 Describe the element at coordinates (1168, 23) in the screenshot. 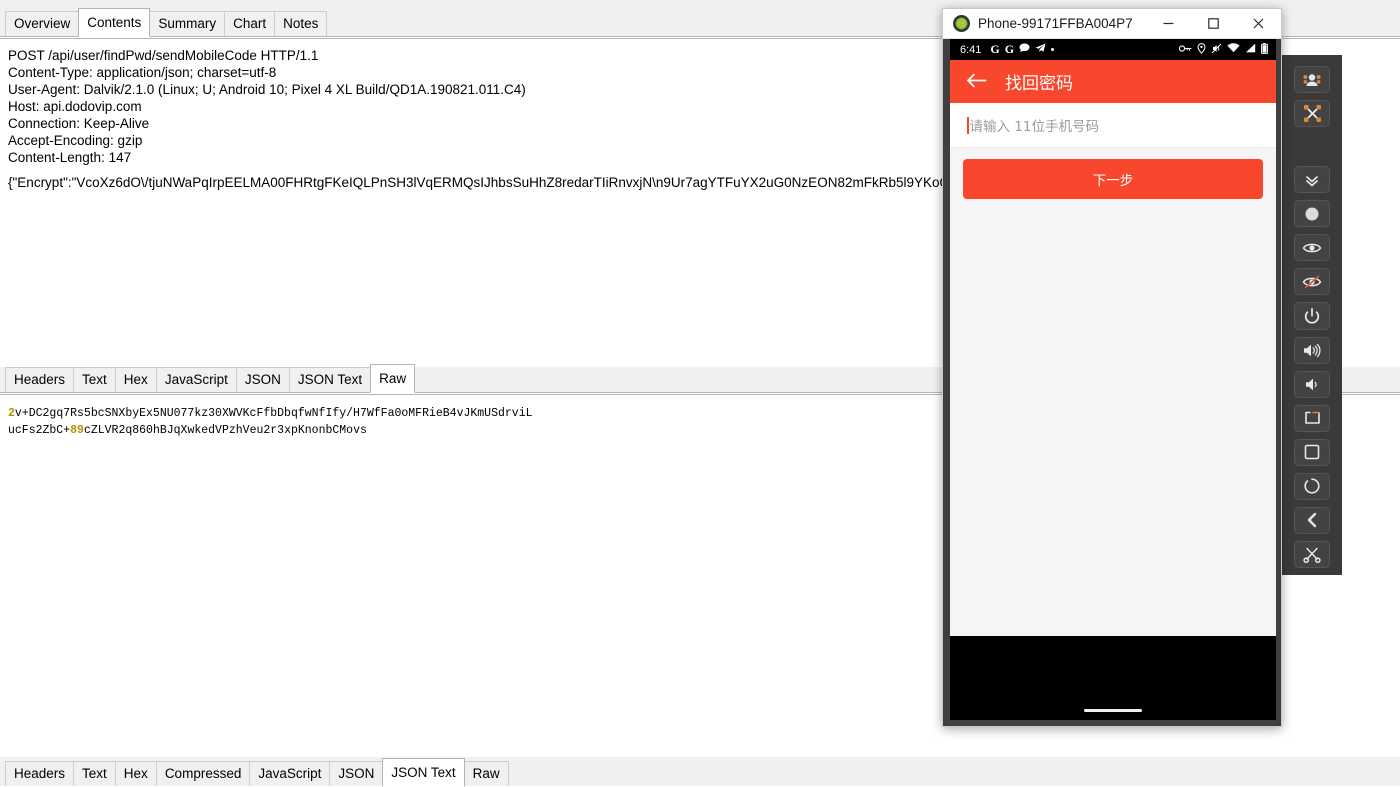

I see `minimize-button` at that location.